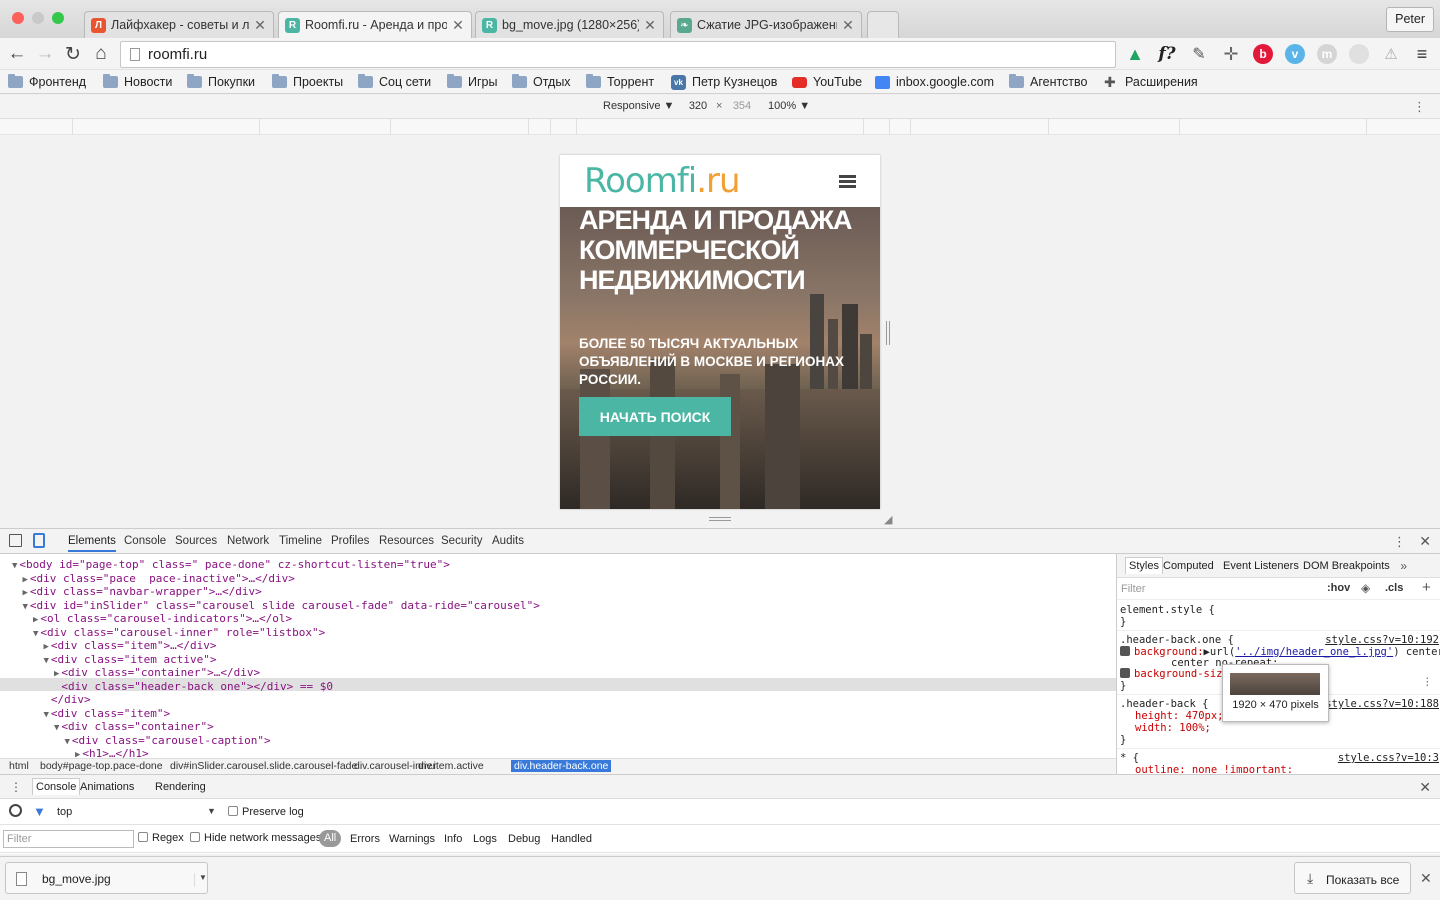 Image resolution: width=1440 pixels, height=900 pixels. What do you see at coordinates (39, 540) in the screenshot?
I see `device-toggle-icon` at bounding box center [39, 540].